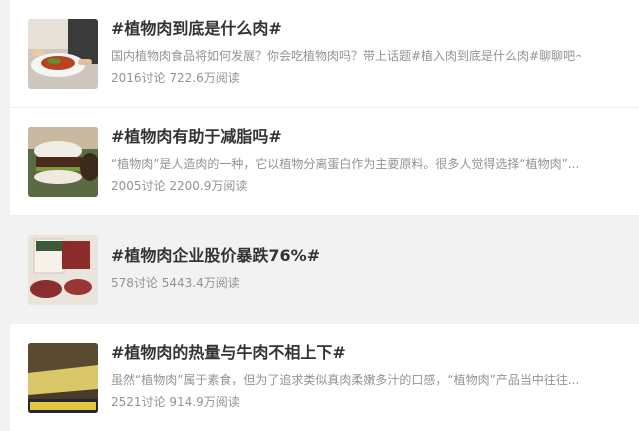 The height and width of the screenshot is (431, 639). Describe the element at coordinates (196, 29) in the screenshot. I see `topic-title: #植物肉到底是什么肉#` at that location.